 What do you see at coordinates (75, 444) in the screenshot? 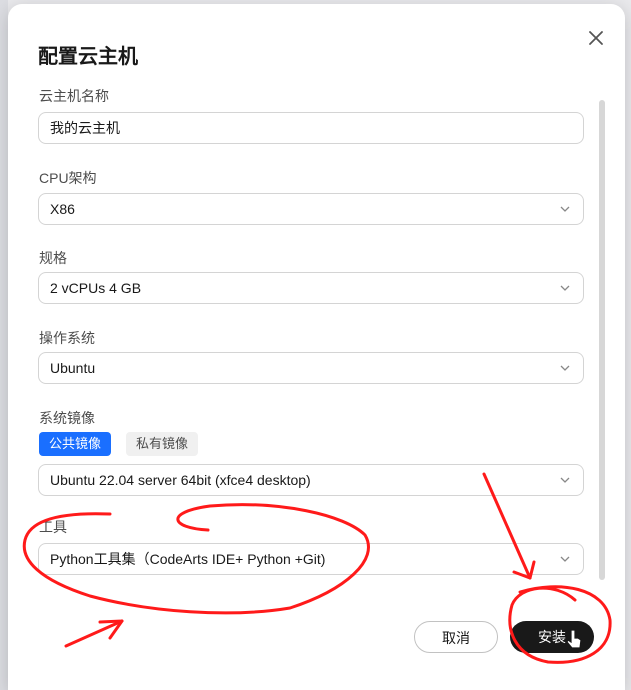
I see `tab-public-image: 公共镜像` at bounding box center [75, 444].